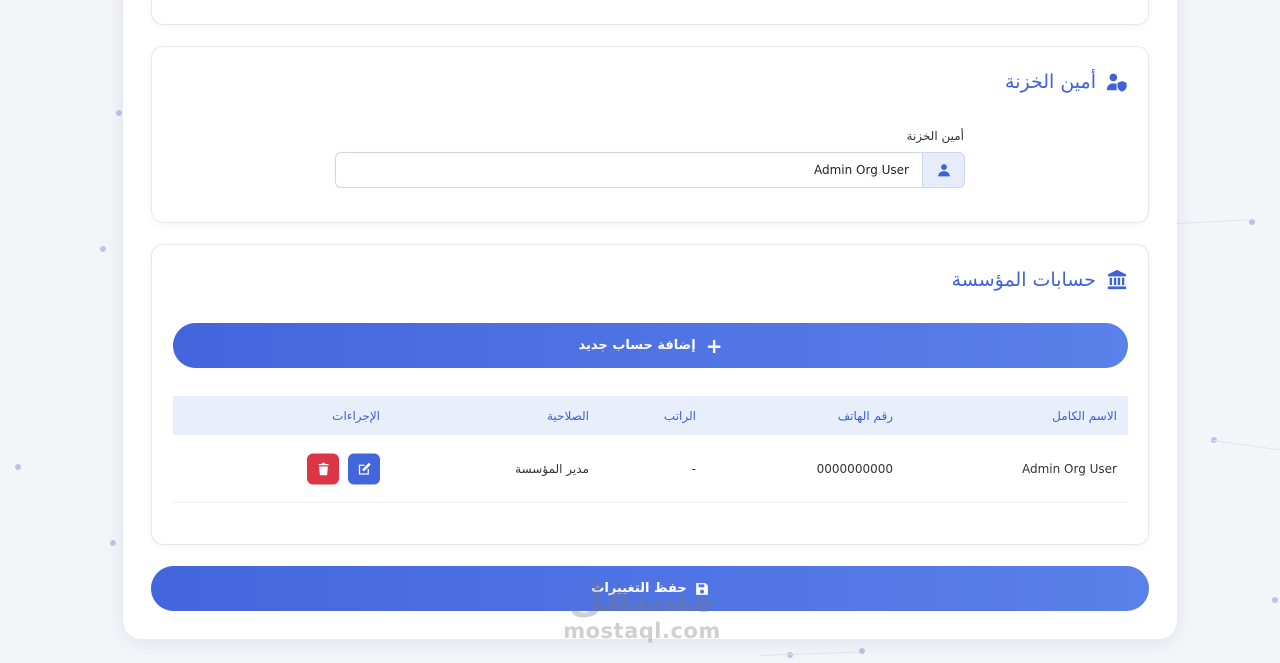  I want to click on column-header: الصلاحية, so click(567, 415).